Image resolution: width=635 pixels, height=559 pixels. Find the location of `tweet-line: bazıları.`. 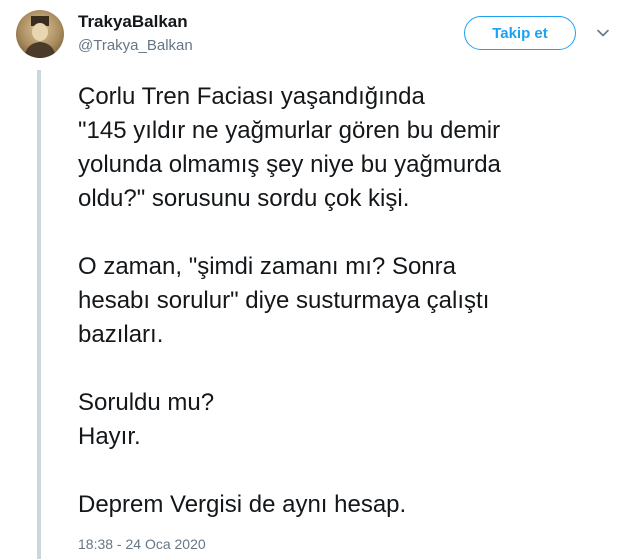

tweet-line: bazıları. is located at coordinates (121, 334).